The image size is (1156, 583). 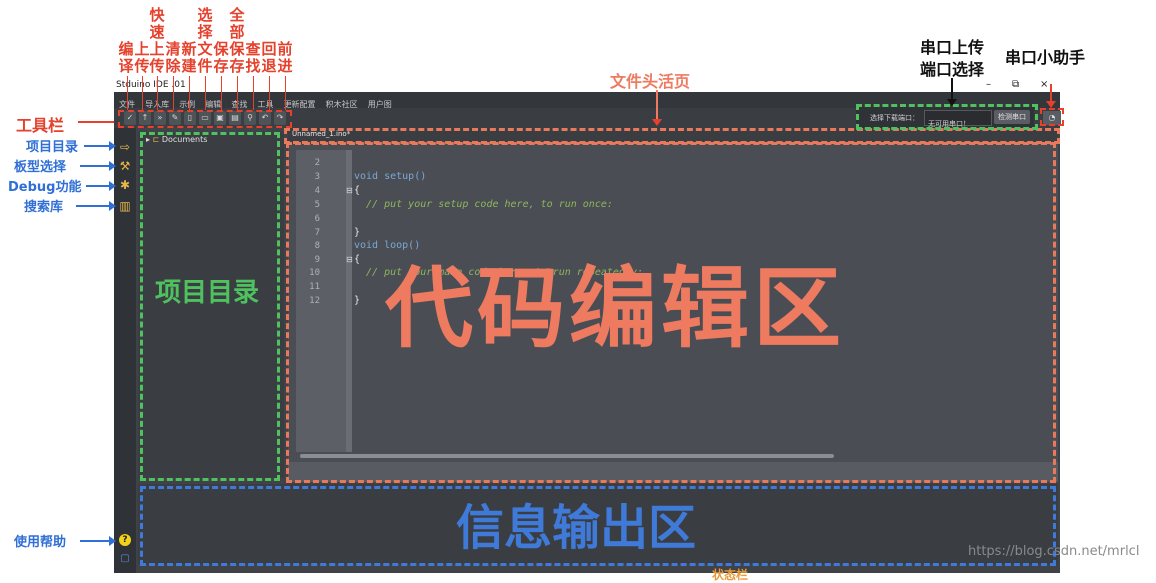 I want to click on serial-upload-arrow, so click(x=952, y=92).